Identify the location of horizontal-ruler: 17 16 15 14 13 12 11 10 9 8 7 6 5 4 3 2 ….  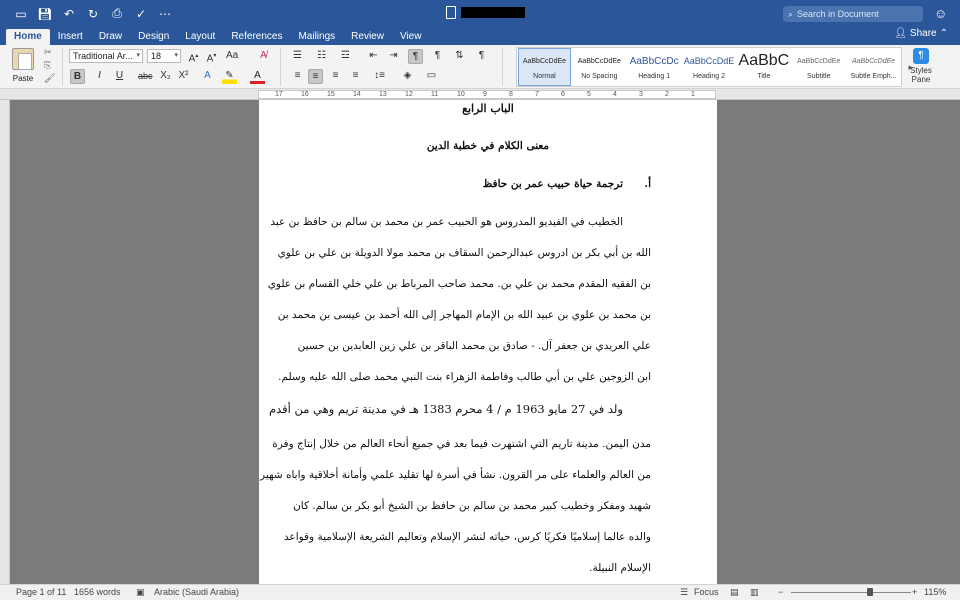
(487, 94).